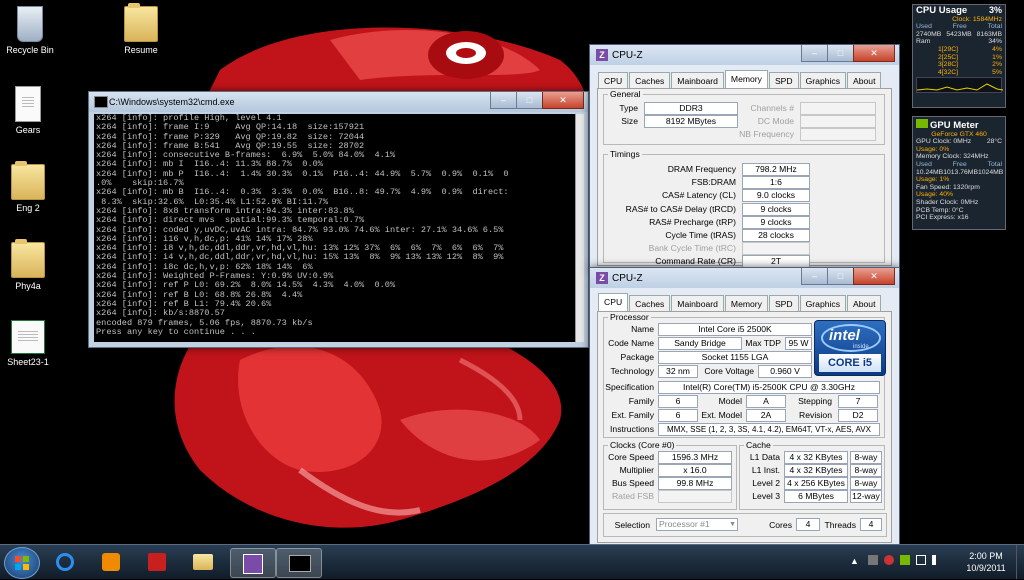  Describe the element at coordinates (776, 222) in the screenshot. I see `timing-value: 9 clocks` at that location.